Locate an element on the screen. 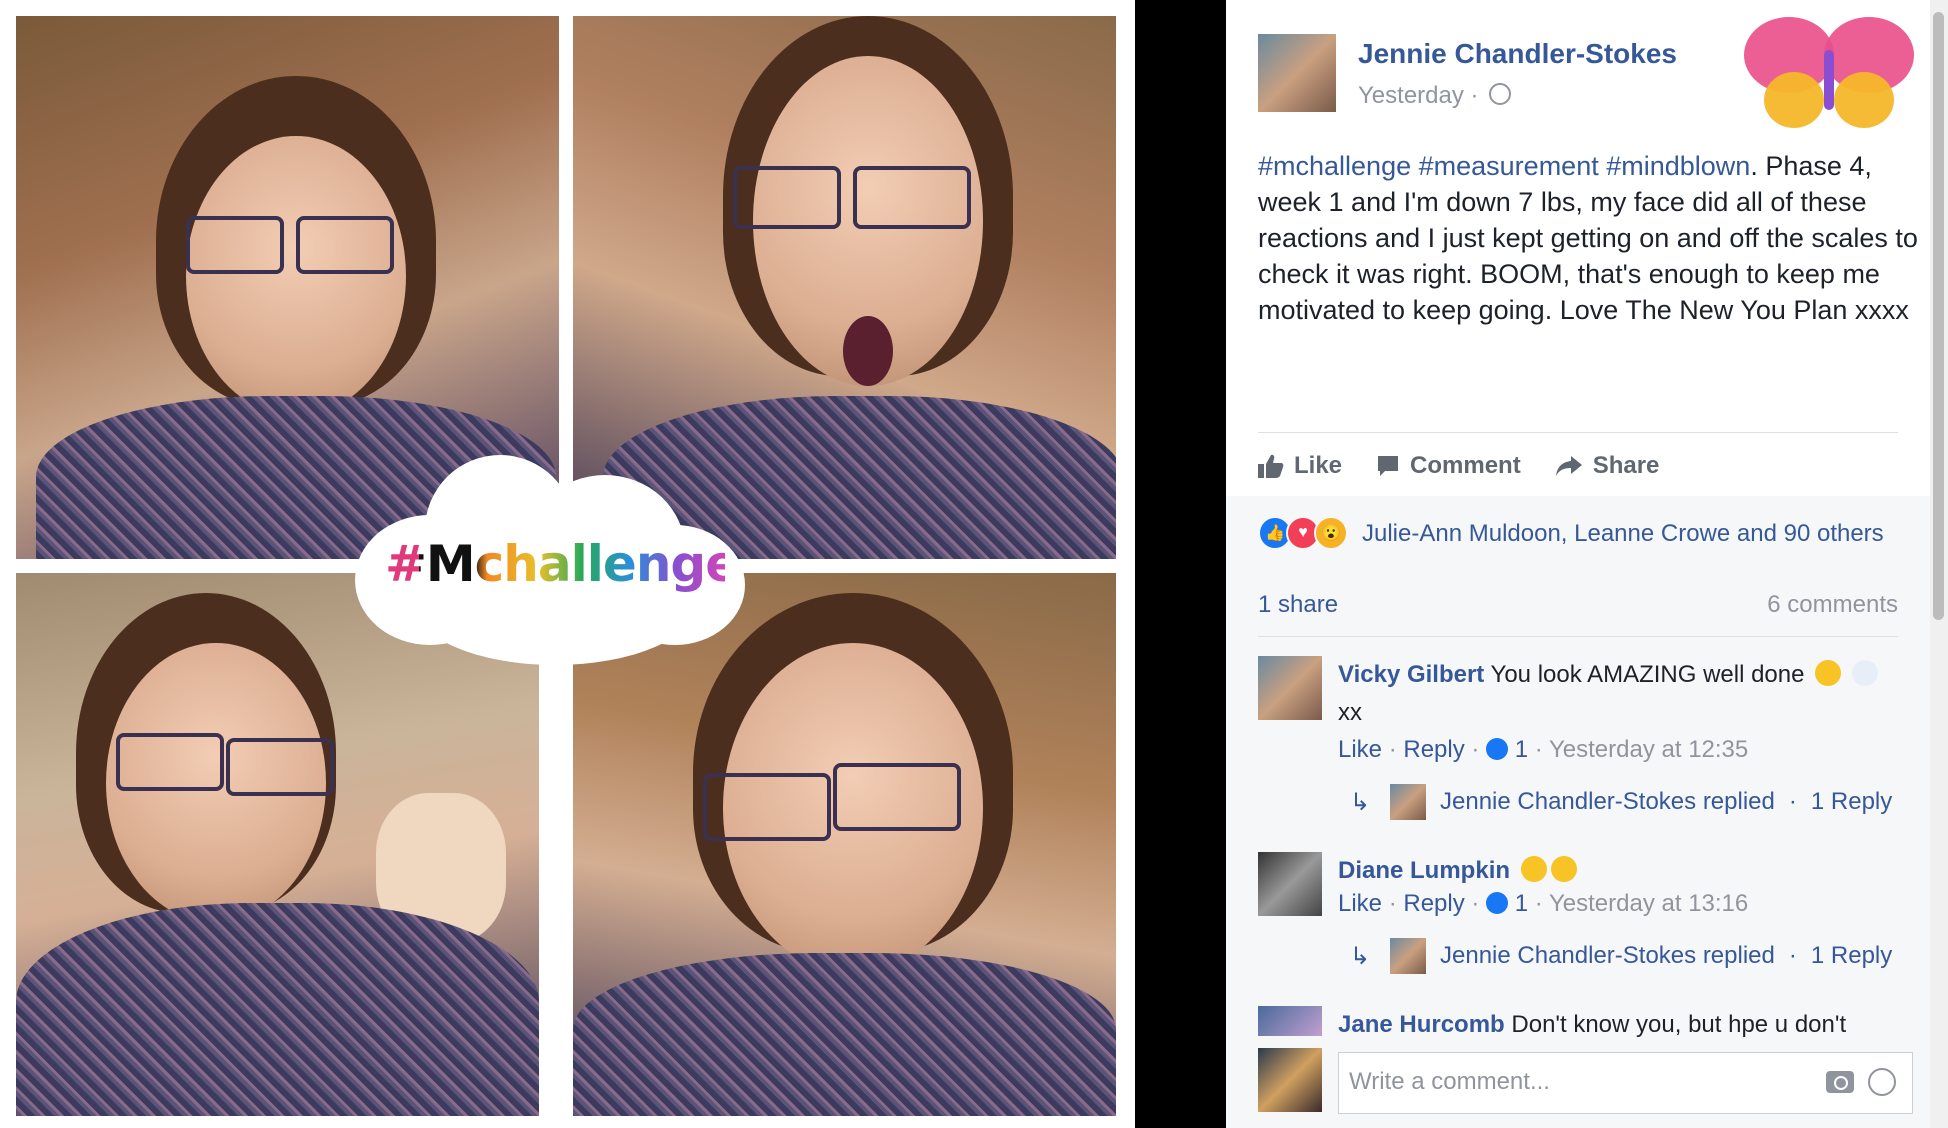 Image resolution: width=1948 pixels, height=1128 pixels. comment-input-box is located at coordinates (1625, 1083).